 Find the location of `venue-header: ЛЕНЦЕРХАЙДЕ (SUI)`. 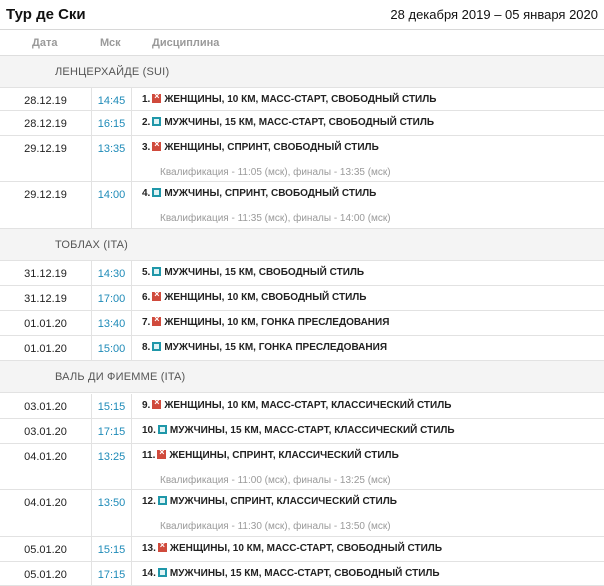

venue-header: ЛЕНЦЕРХАЙДЕ (SUI) is located at coordinates (302, 72).